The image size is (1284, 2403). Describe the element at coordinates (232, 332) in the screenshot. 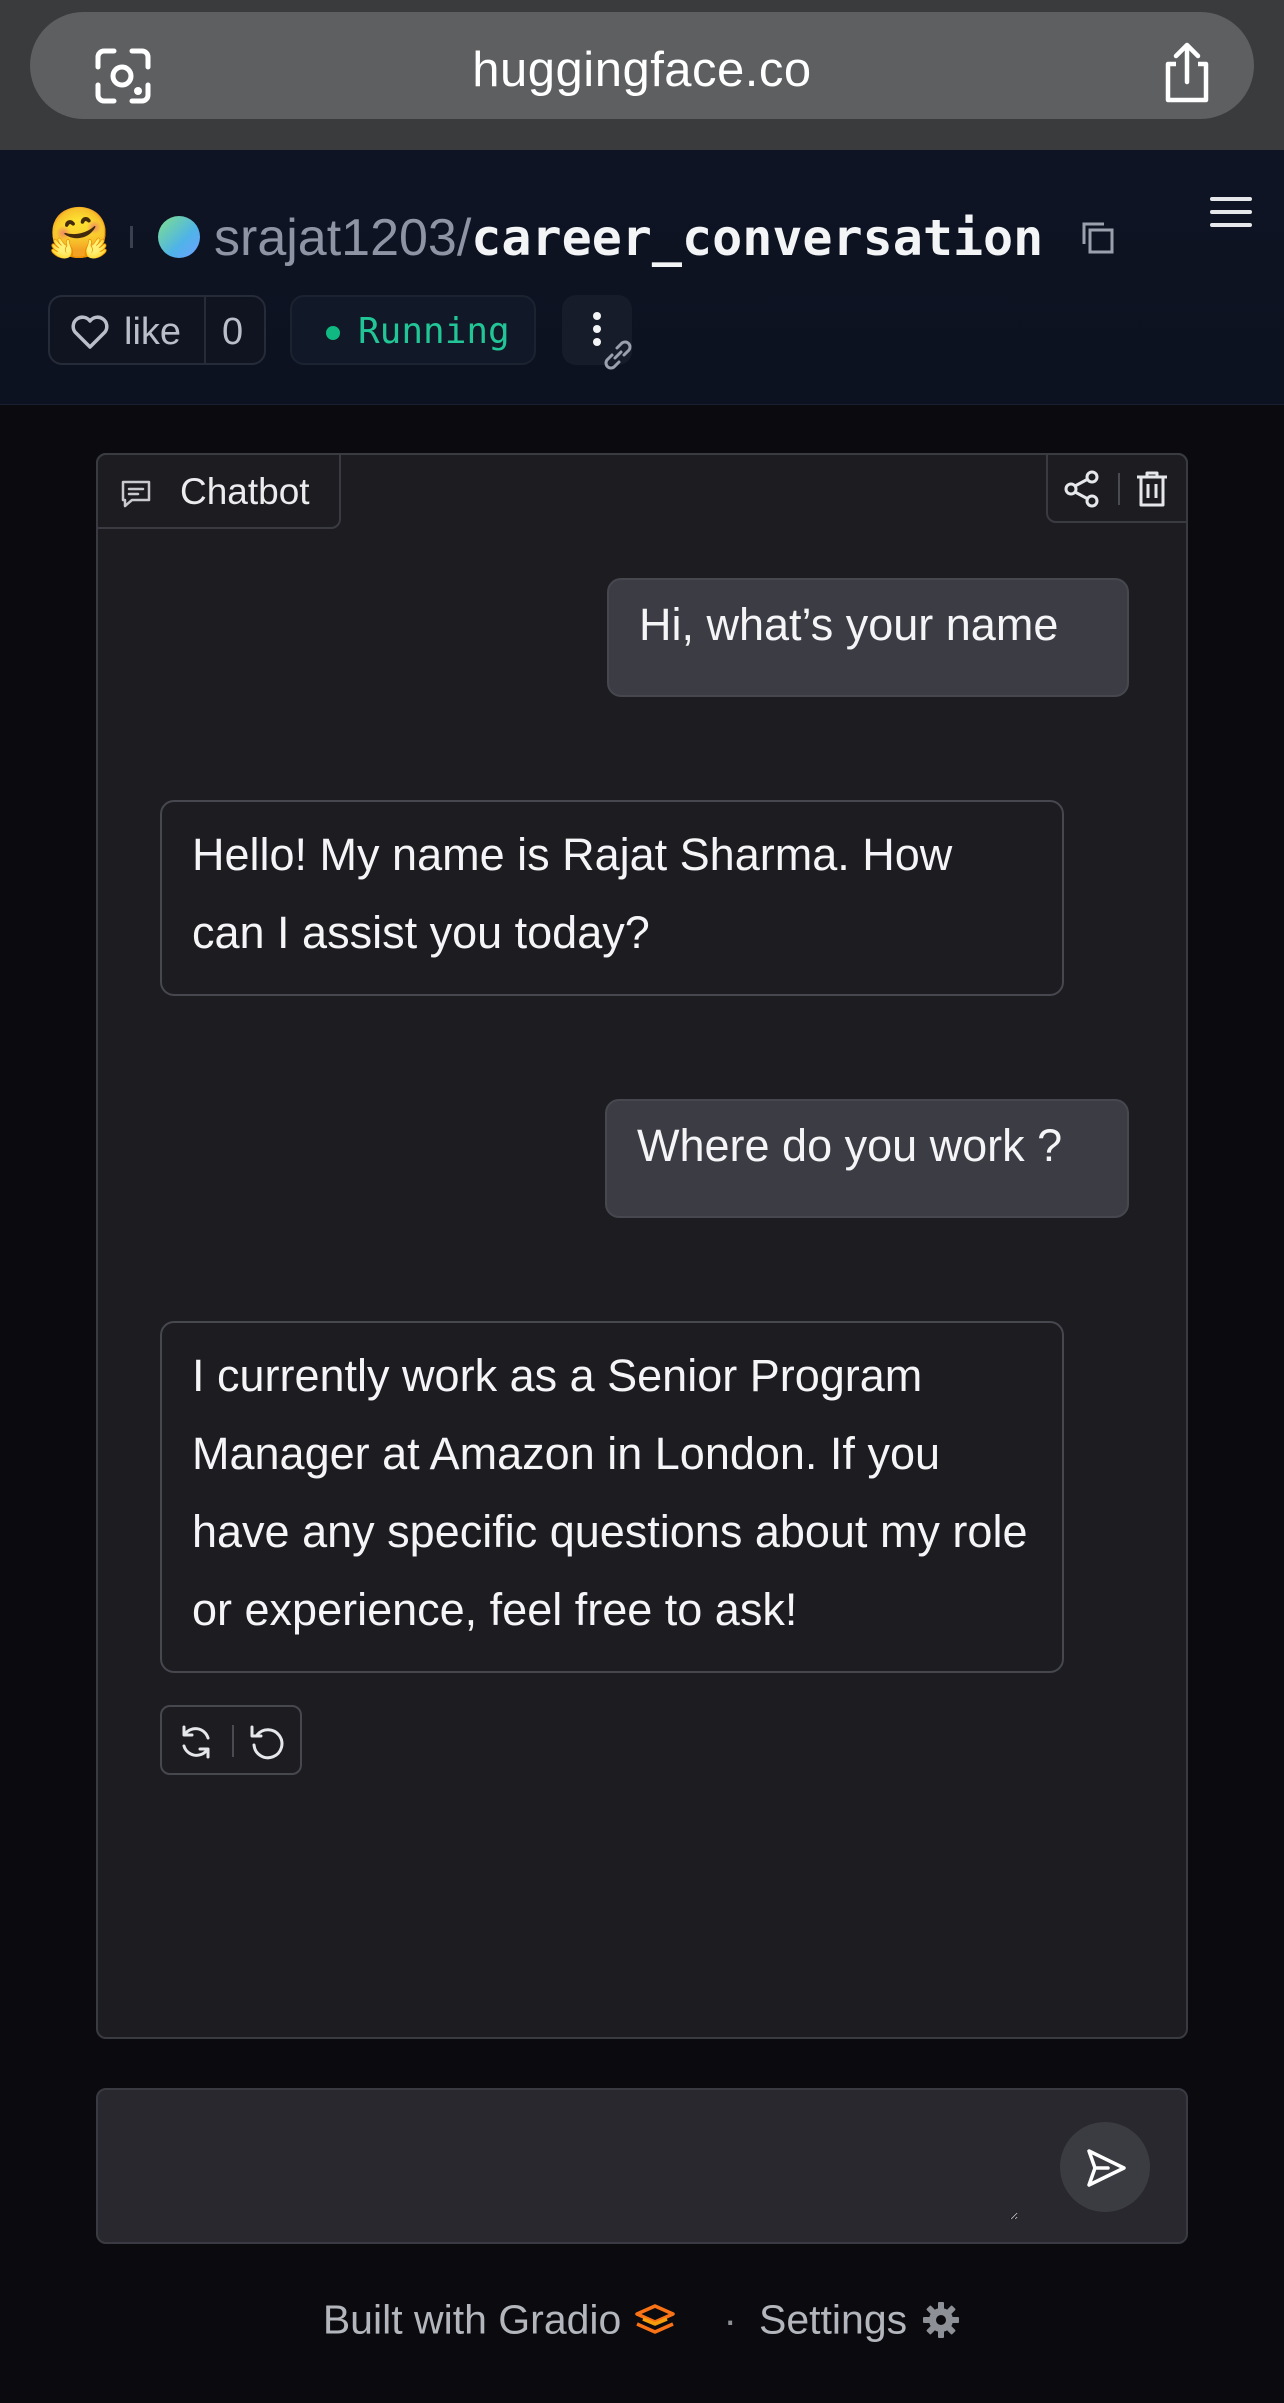

I see `like-count: 0` at that location.